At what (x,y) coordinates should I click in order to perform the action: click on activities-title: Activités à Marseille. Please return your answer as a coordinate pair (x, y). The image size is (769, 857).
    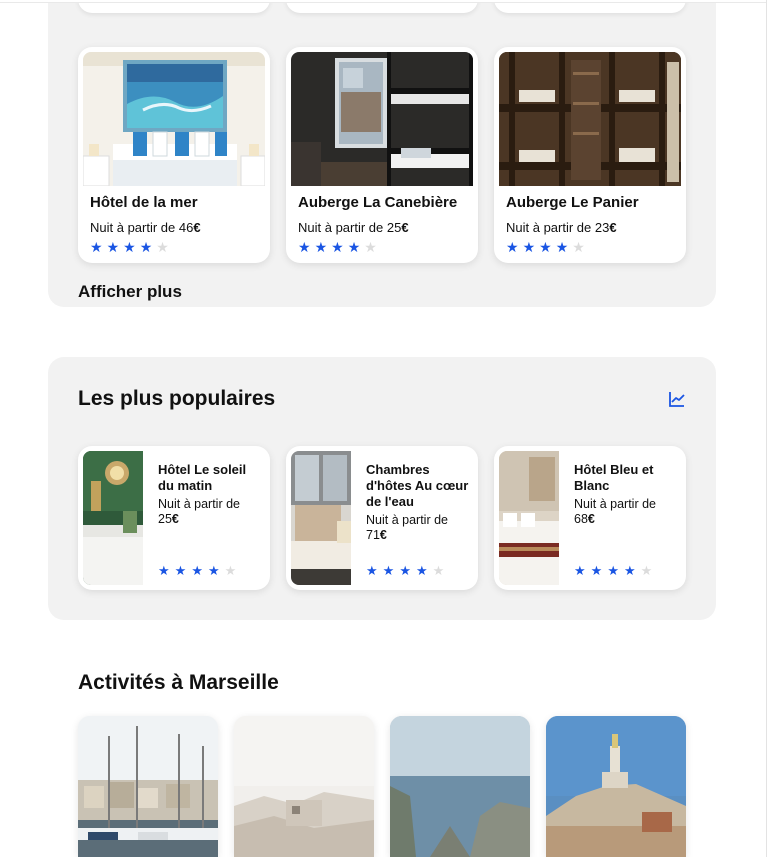
    Looking at the image, I should click on (178, 682).